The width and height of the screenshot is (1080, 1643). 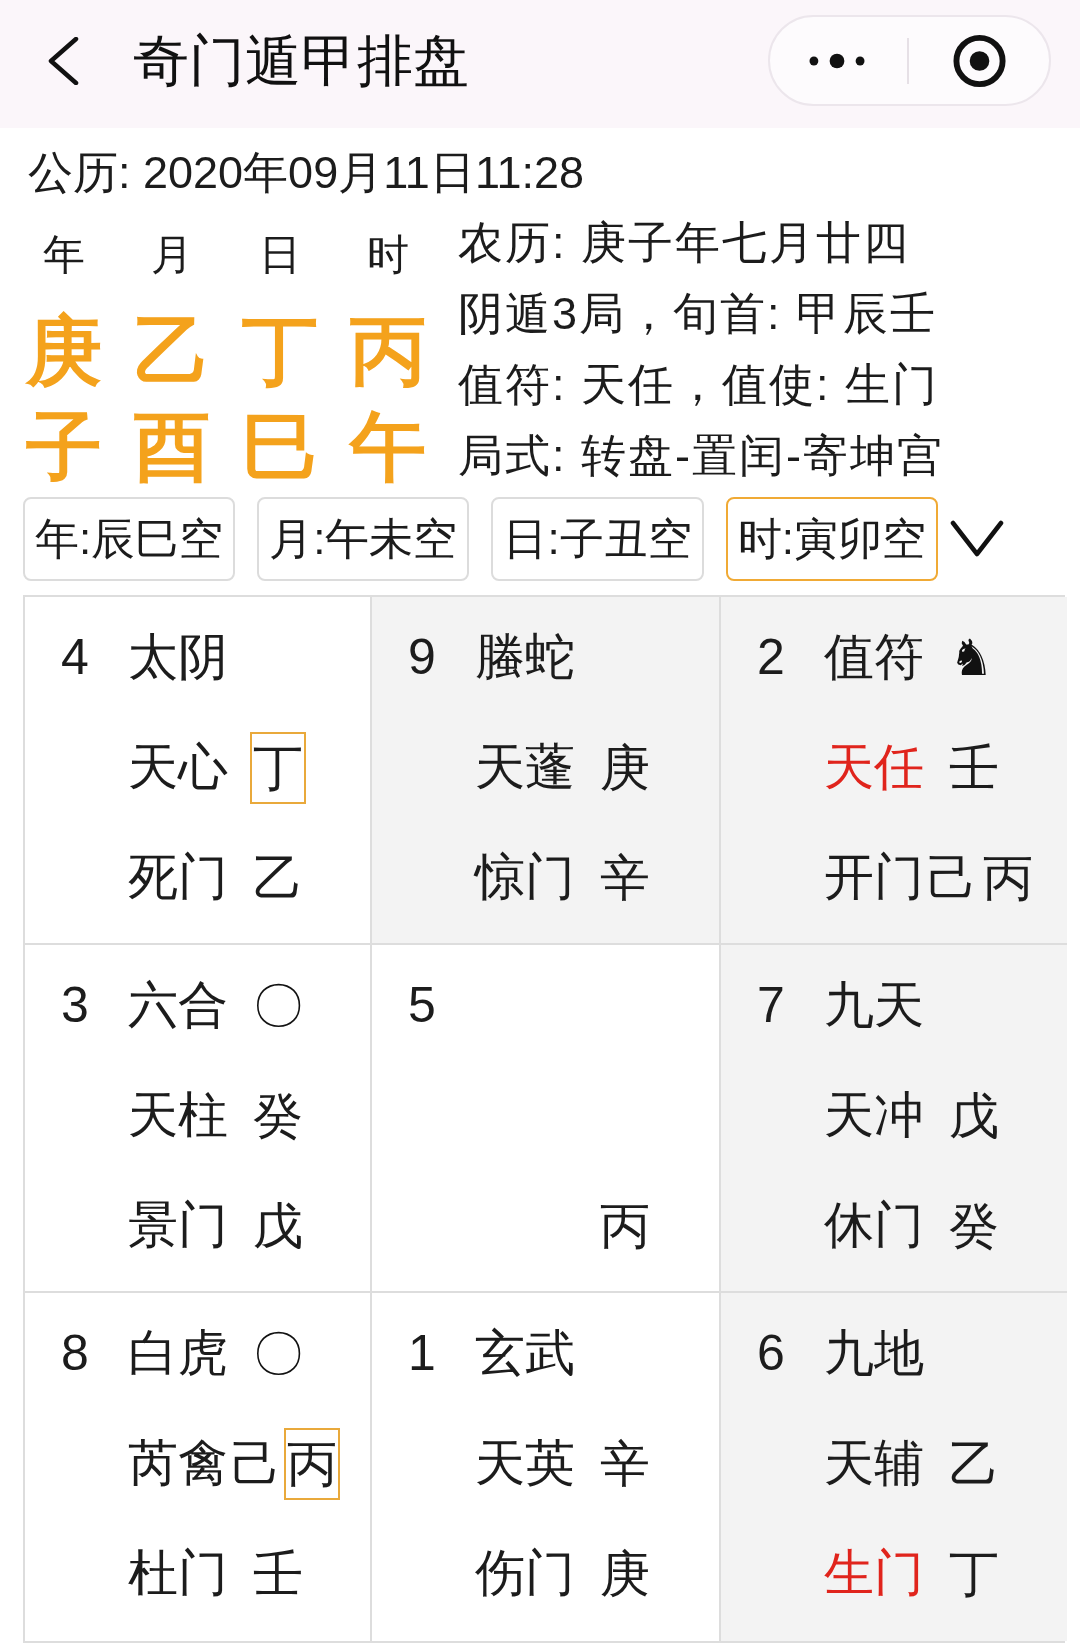 What do you see at coordinates (684, 243) in the screenshot?
I see `info-line: 农历: 庚子年七月廿四` at bounding box center [684, 243].